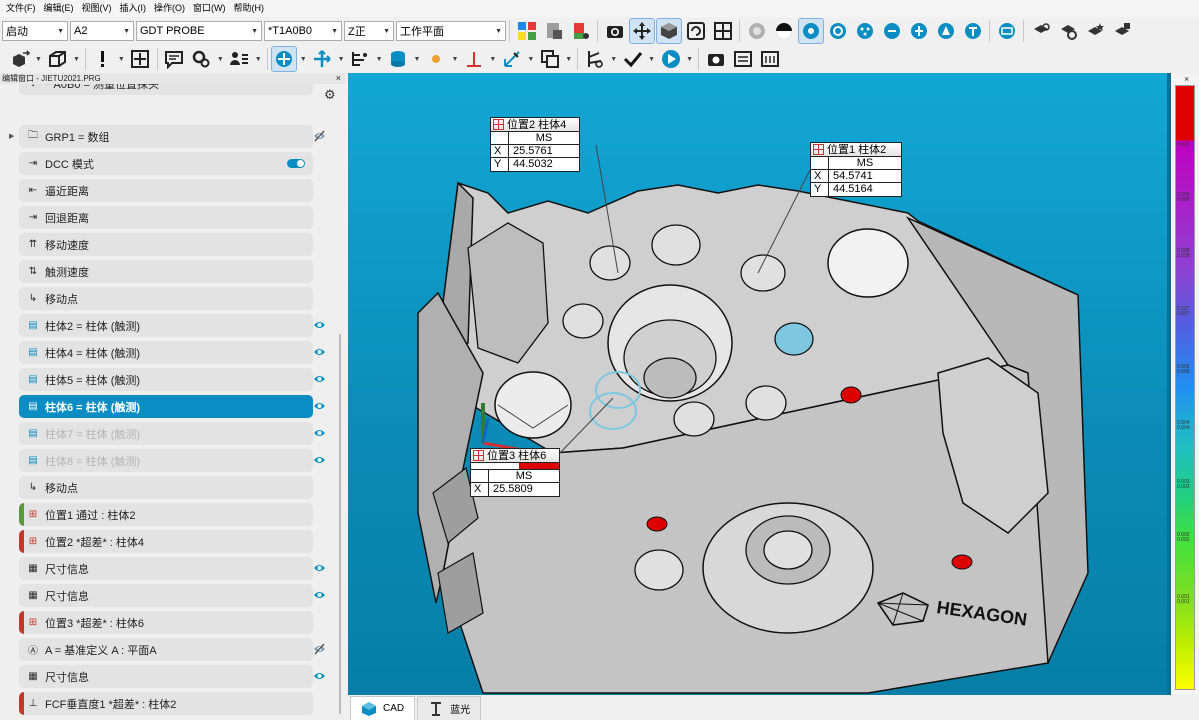 The height and width of the screenshot is (720, 1199). What do you see at coordinates (322, 59) in the screenshot?
I see `align-button` at bounding box center [322, 59].